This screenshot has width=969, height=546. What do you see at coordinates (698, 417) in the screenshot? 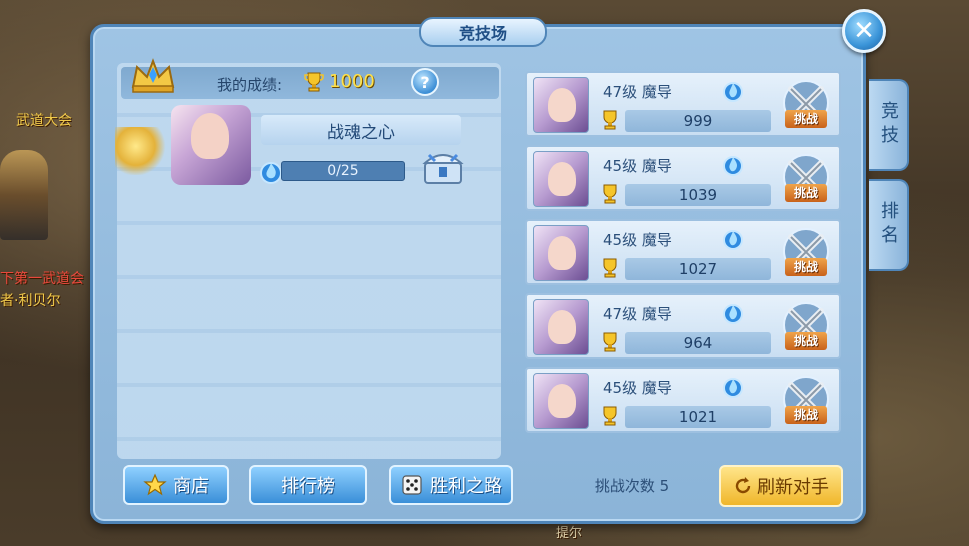
I see `opponent-score: 1021` at bounding box center [698, 417].